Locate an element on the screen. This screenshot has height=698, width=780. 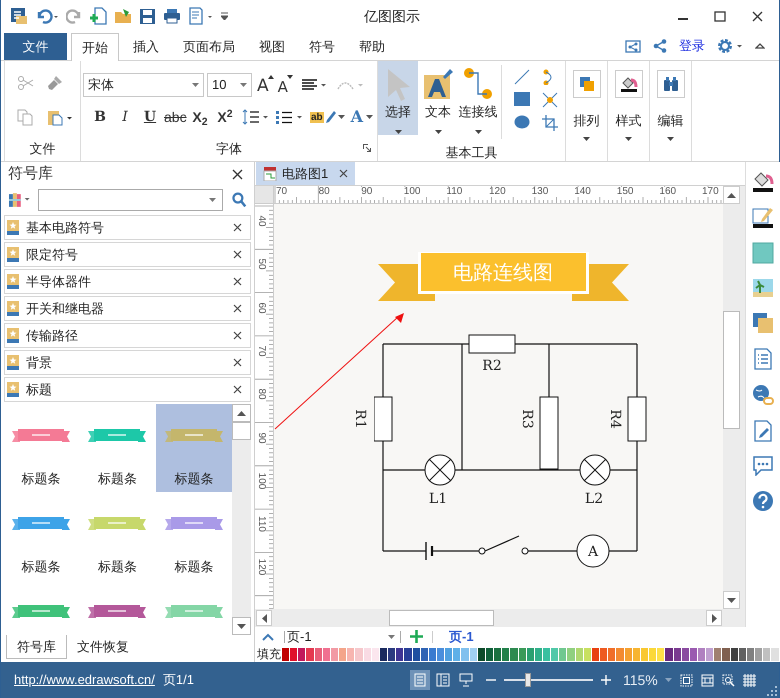
search-field is located at coordinates (131, 200).